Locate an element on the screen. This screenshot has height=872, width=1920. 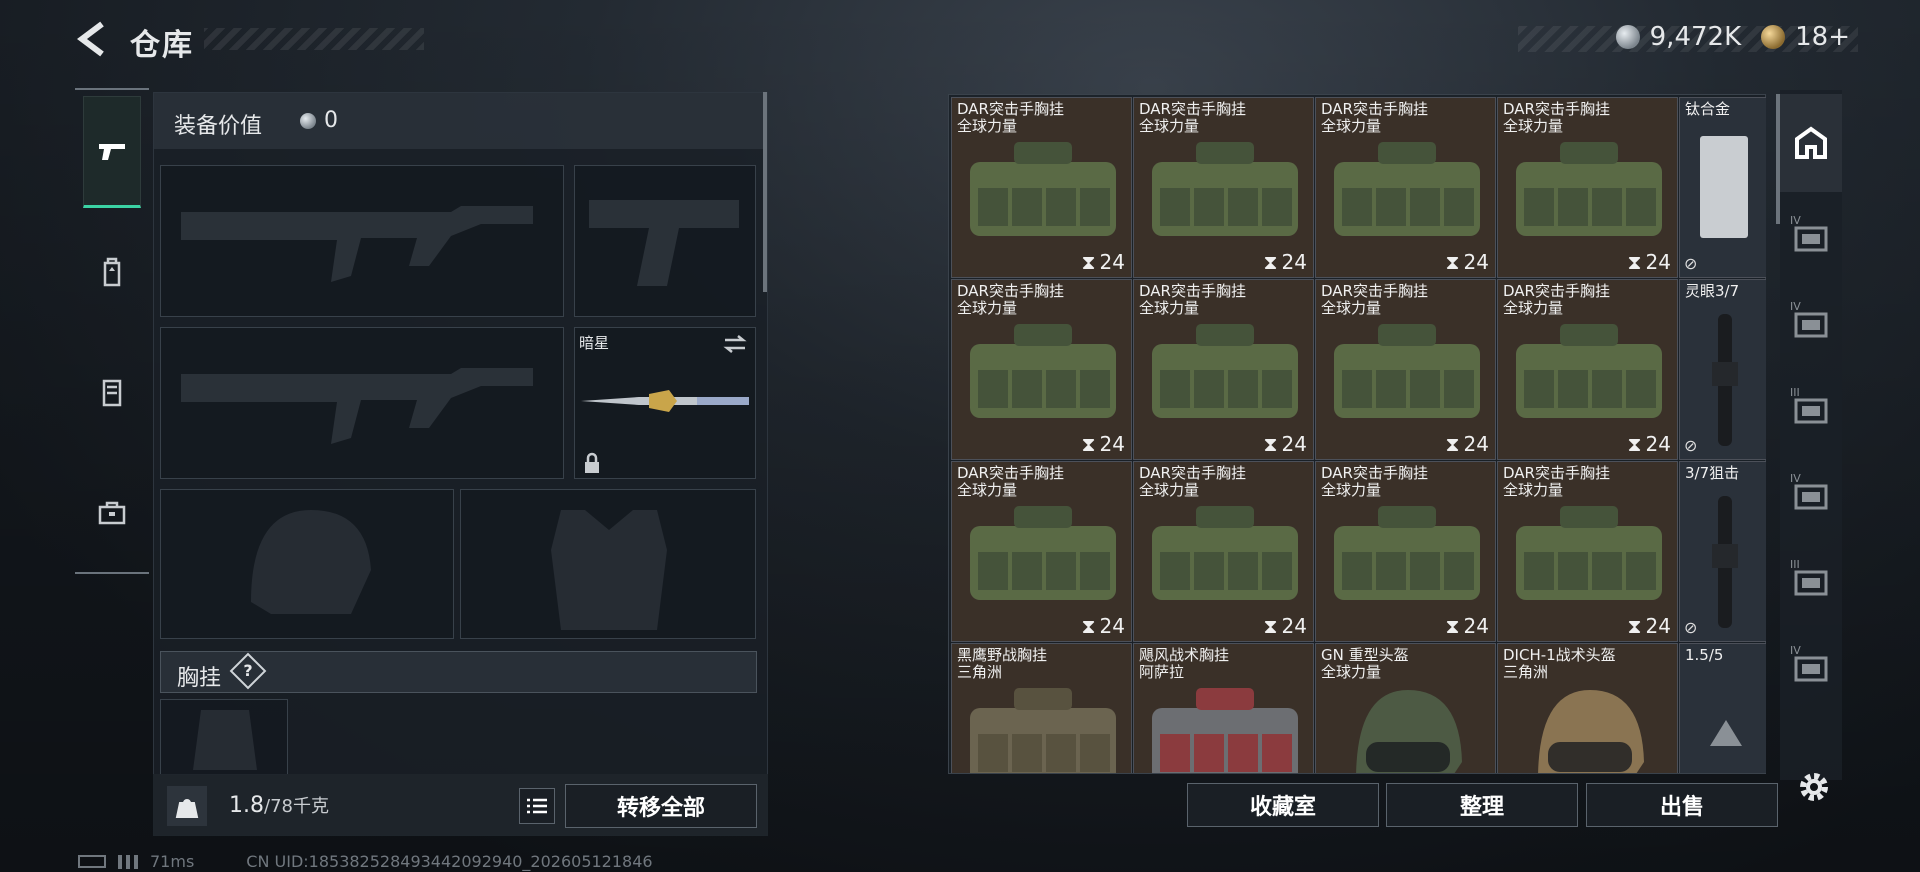
storage-side-cell: 灵眼3/7 ⊘ is located at coordinates (1722, 369).